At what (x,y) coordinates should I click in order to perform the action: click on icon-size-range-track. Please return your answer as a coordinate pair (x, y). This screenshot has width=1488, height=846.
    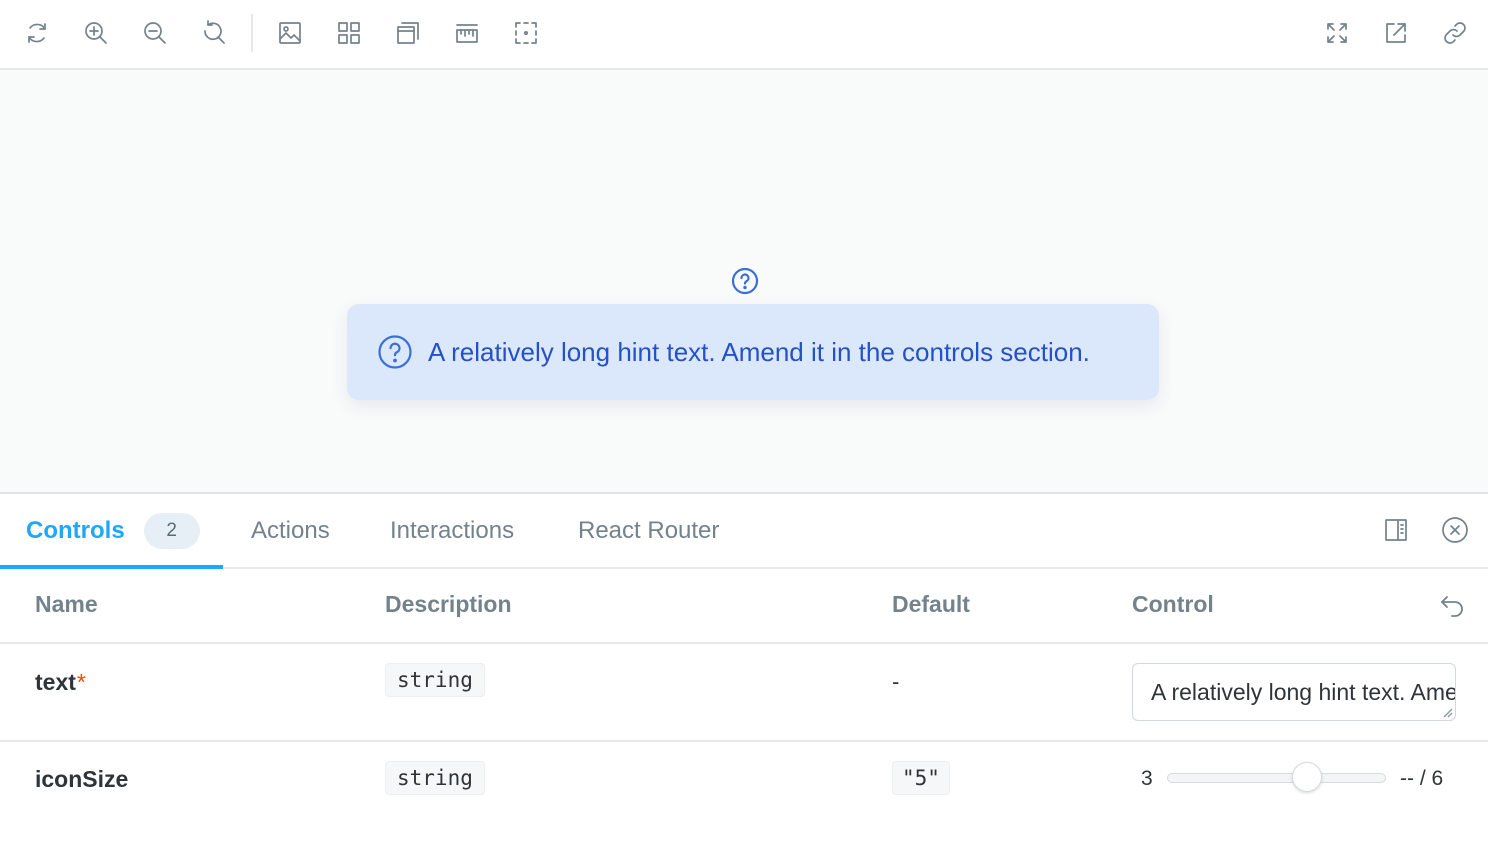
    Looking at the image, I should click on (1276, 778).